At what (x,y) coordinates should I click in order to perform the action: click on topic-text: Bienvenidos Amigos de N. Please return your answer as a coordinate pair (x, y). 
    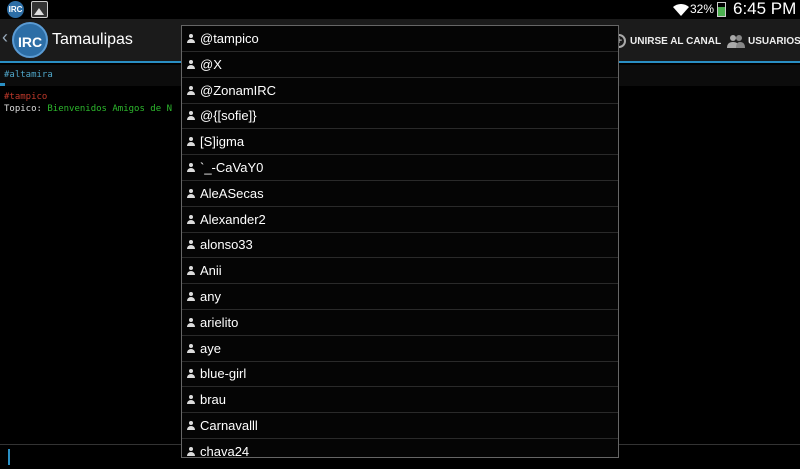
    Looking at the image, I should click on (109, 109).